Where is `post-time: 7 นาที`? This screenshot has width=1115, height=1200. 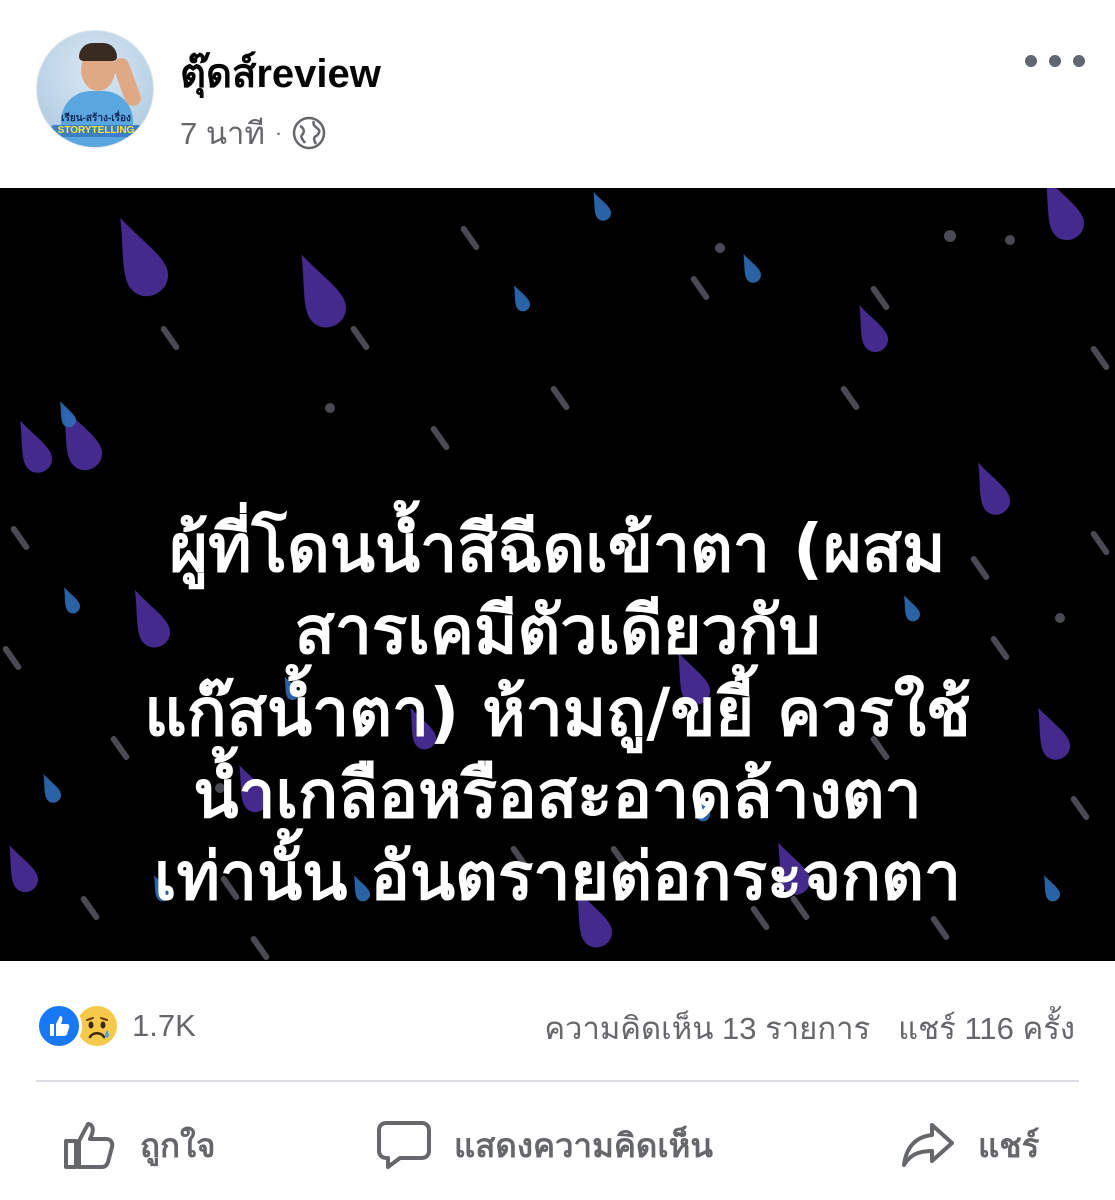
post-time: 7 นาที is located at coordinates (222, 133).